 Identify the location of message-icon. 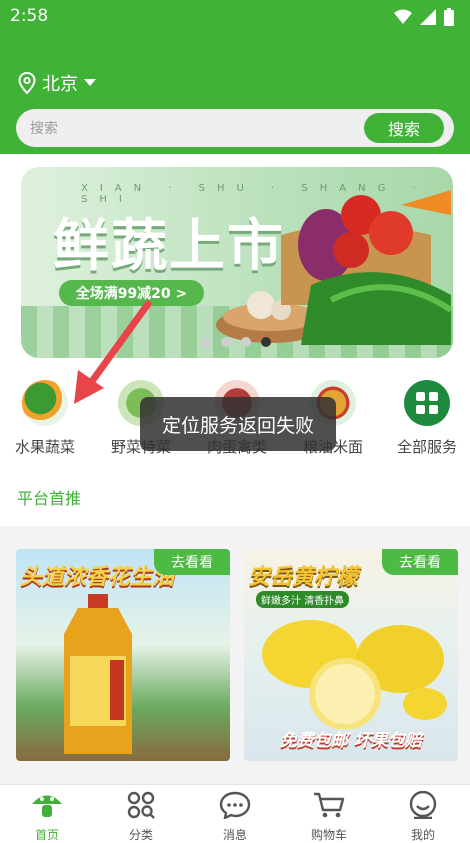
(235, 806).